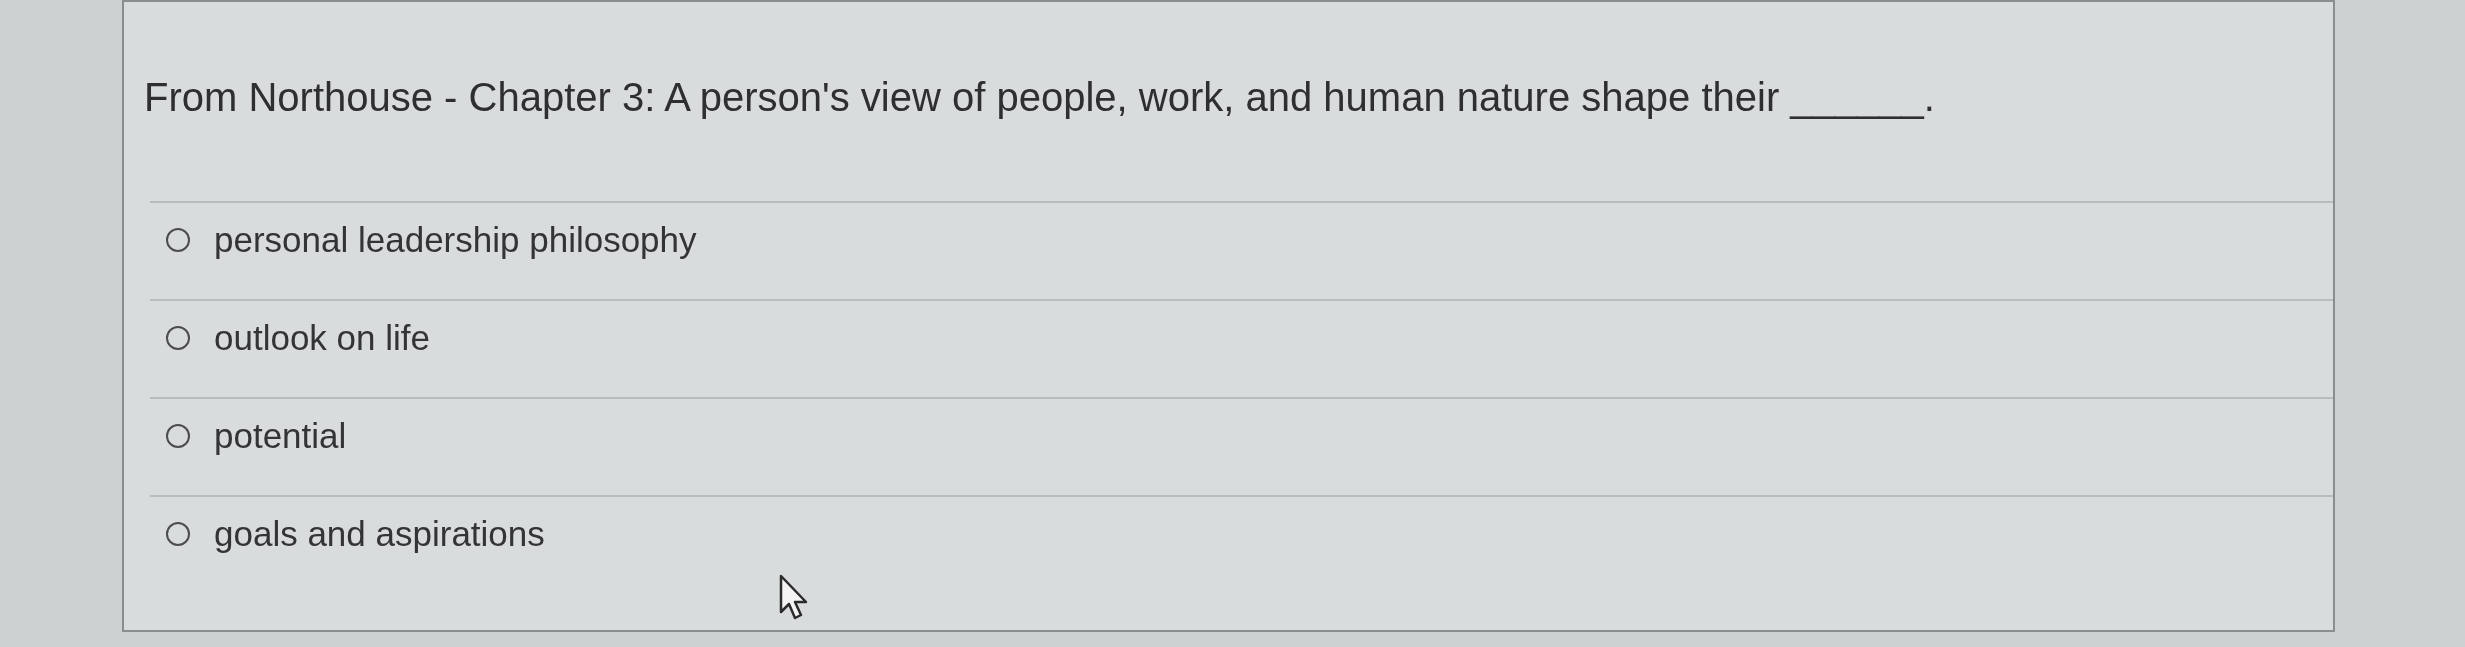 This screenshot has height=647, width=2465. I want to click on question-text: From Northouse - Chapter 3: A person's view of people, work, and human nature shape their ______., so click(1039, 97).